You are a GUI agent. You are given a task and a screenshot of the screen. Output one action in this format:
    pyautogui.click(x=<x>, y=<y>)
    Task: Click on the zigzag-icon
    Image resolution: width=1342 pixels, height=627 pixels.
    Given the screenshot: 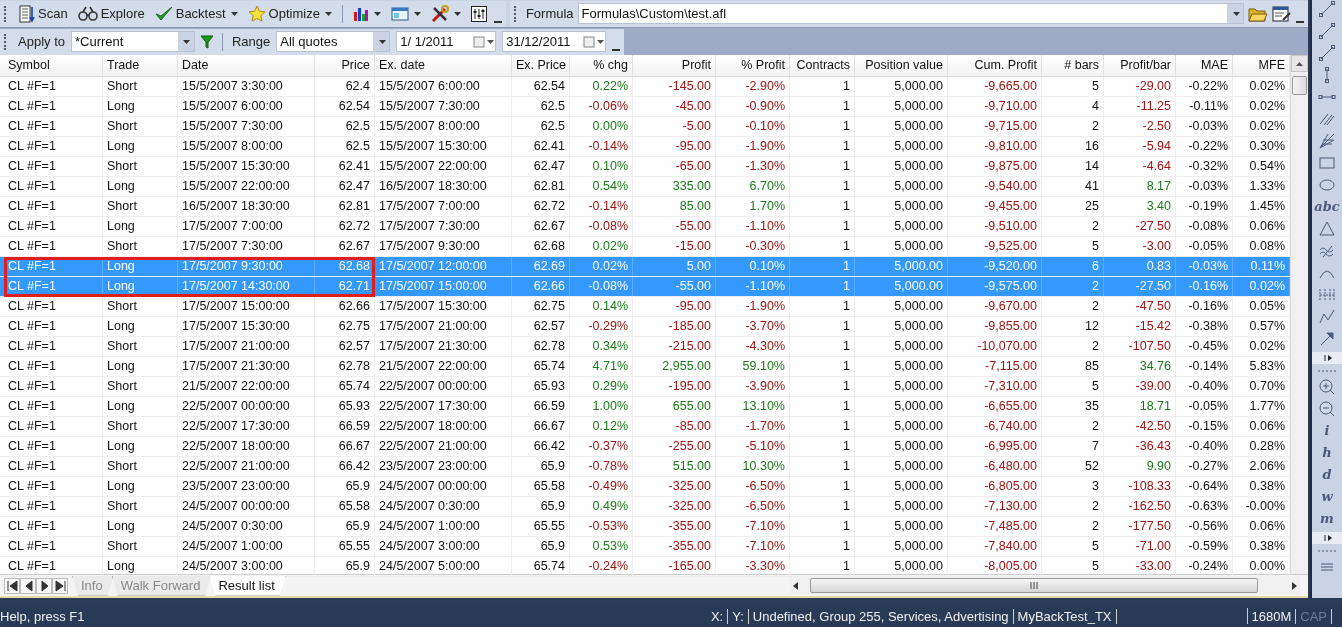 What is the action you would take?
    pyautogui.click(x=1327, y=317)
    